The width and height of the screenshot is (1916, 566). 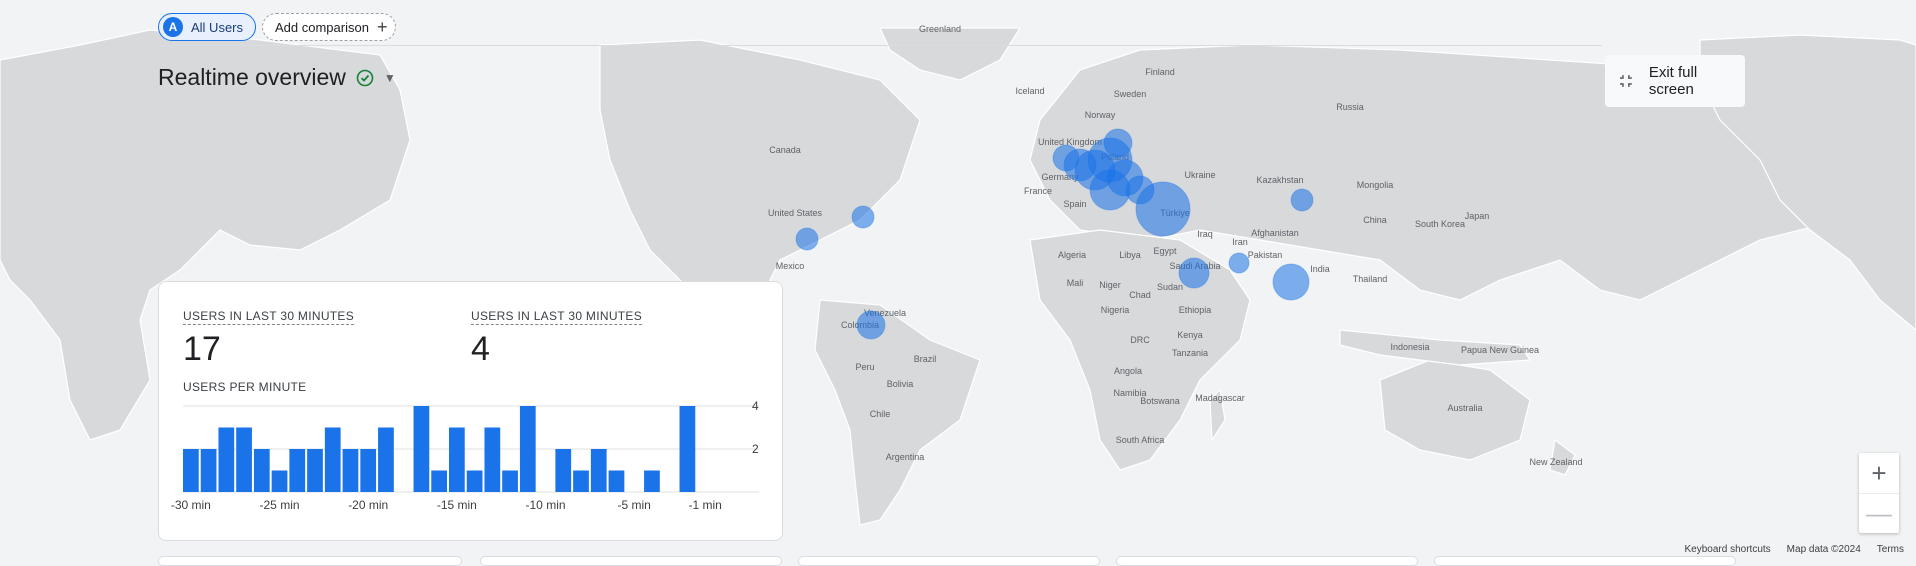 I want to click on map-country-label: Argentina, so click(x=905, y=457).